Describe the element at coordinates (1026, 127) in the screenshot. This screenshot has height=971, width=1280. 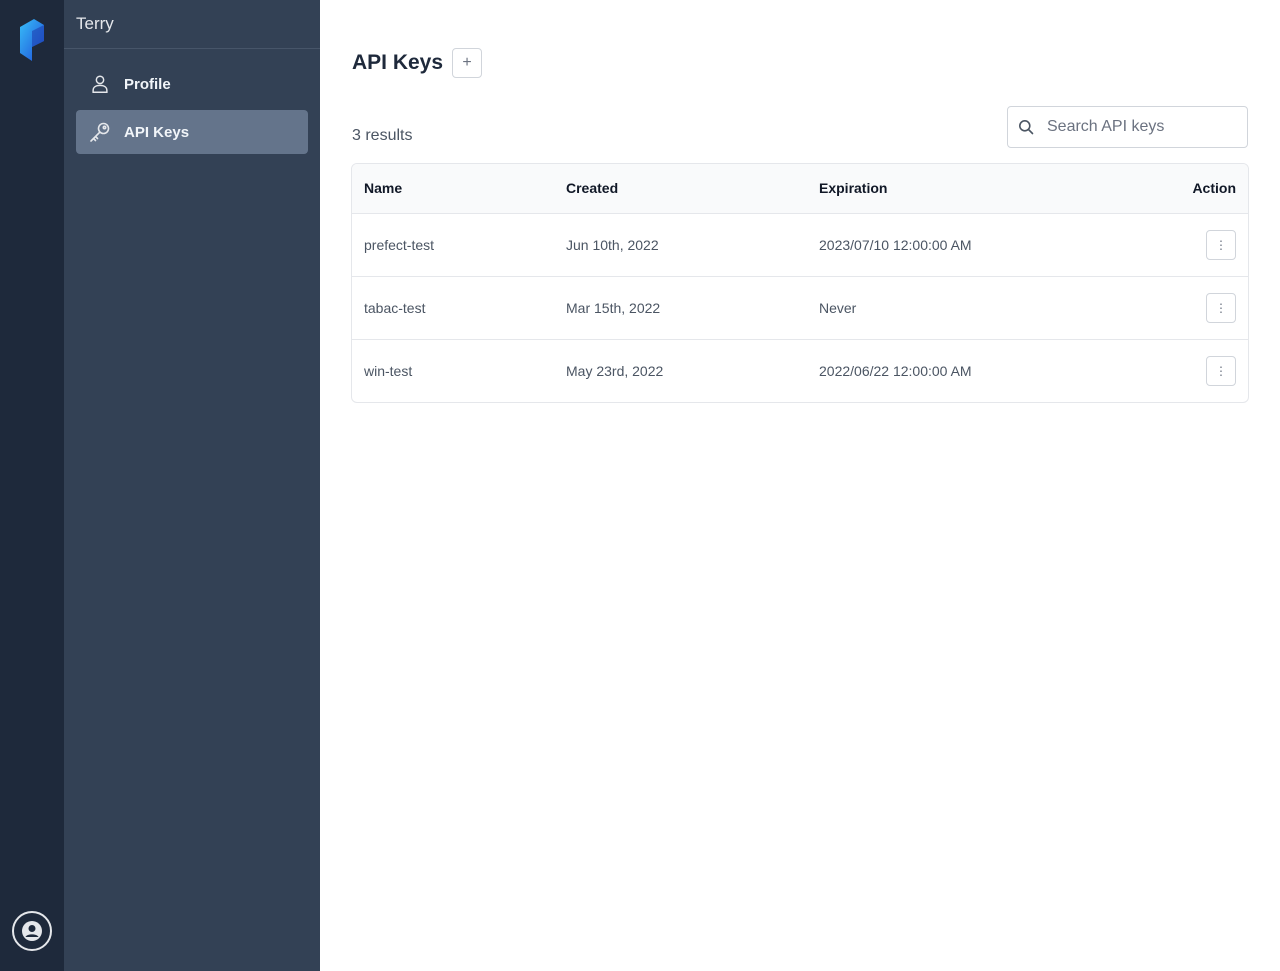
I see `search-icon` at that location.